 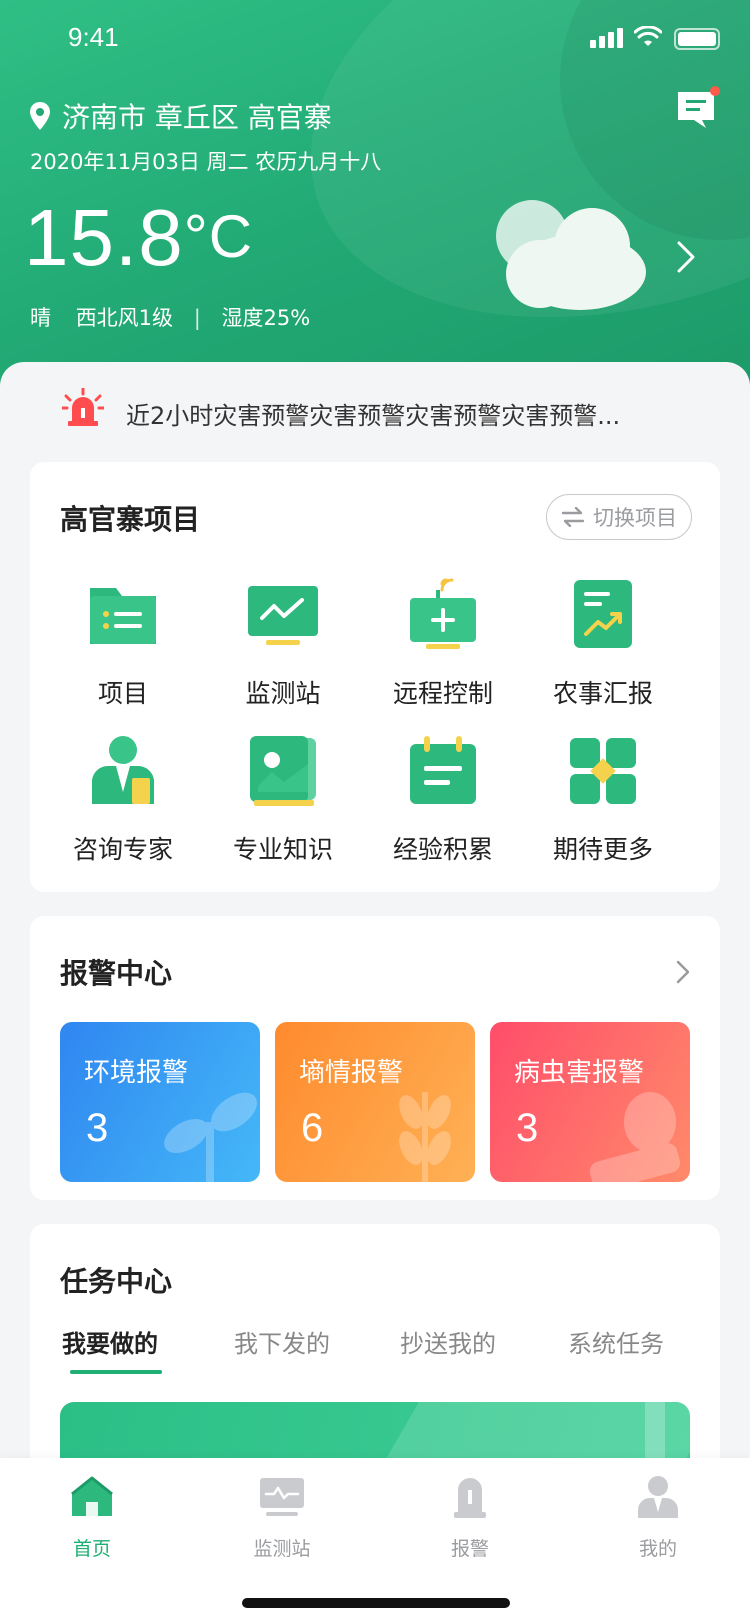 I want to click on wind-text: 西北风1级, so click(x=124, y=318).